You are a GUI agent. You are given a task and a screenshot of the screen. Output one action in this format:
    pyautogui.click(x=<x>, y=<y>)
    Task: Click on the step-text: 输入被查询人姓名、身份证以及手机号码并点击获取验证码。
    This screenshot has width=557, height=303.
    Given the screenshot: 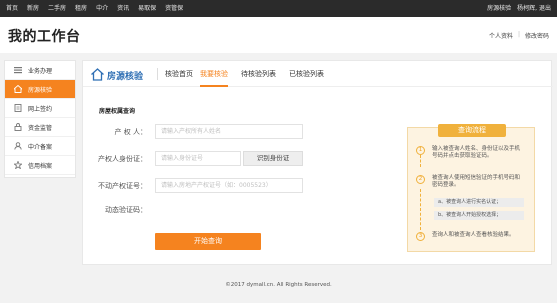 What is the action you would take?
    pyautogui.click(x=476, y=152)
    